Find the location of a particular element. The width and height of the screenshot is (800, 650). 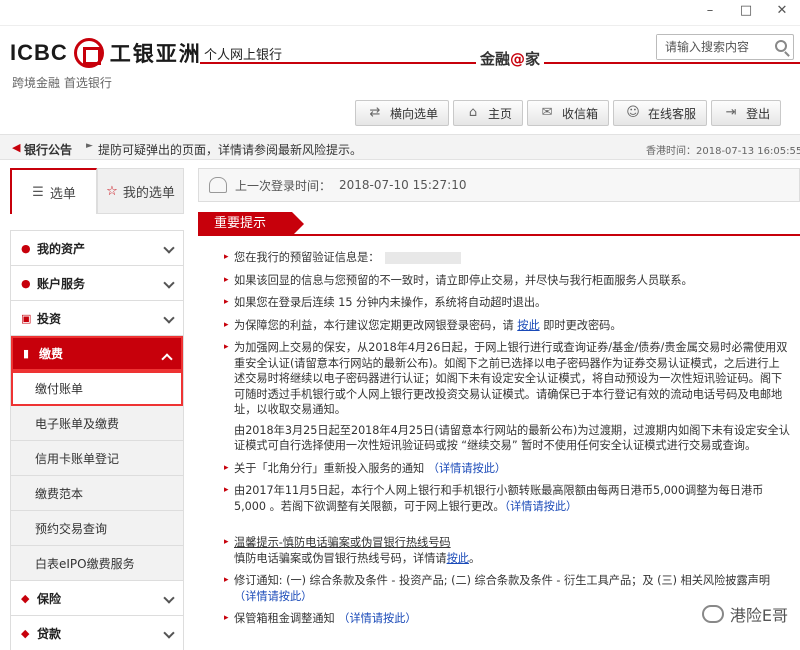

tab-my-menu: ☆ 我的选单 is located at coordinates (140, 191).